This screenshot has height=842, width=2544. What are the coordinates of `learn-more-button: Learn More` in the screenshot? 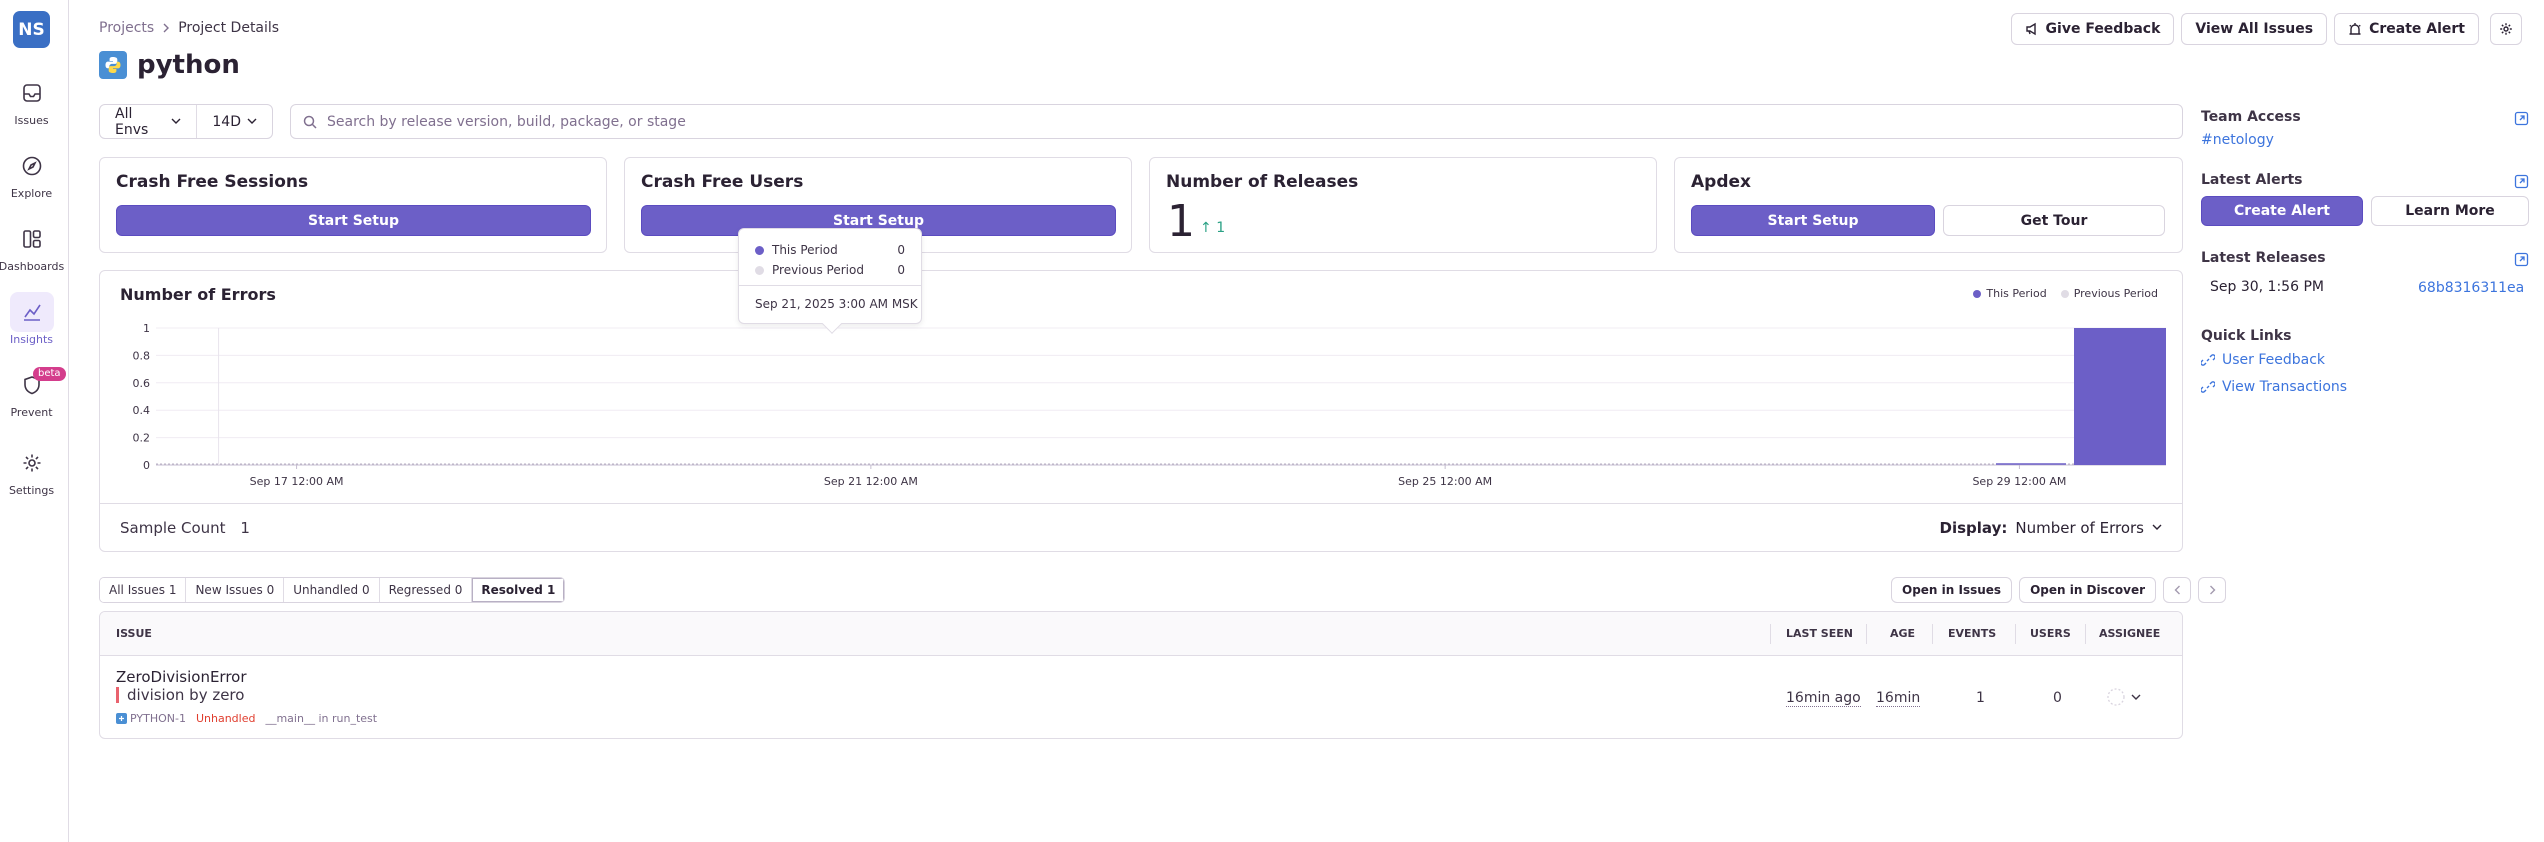 It's located at (2450, 211).